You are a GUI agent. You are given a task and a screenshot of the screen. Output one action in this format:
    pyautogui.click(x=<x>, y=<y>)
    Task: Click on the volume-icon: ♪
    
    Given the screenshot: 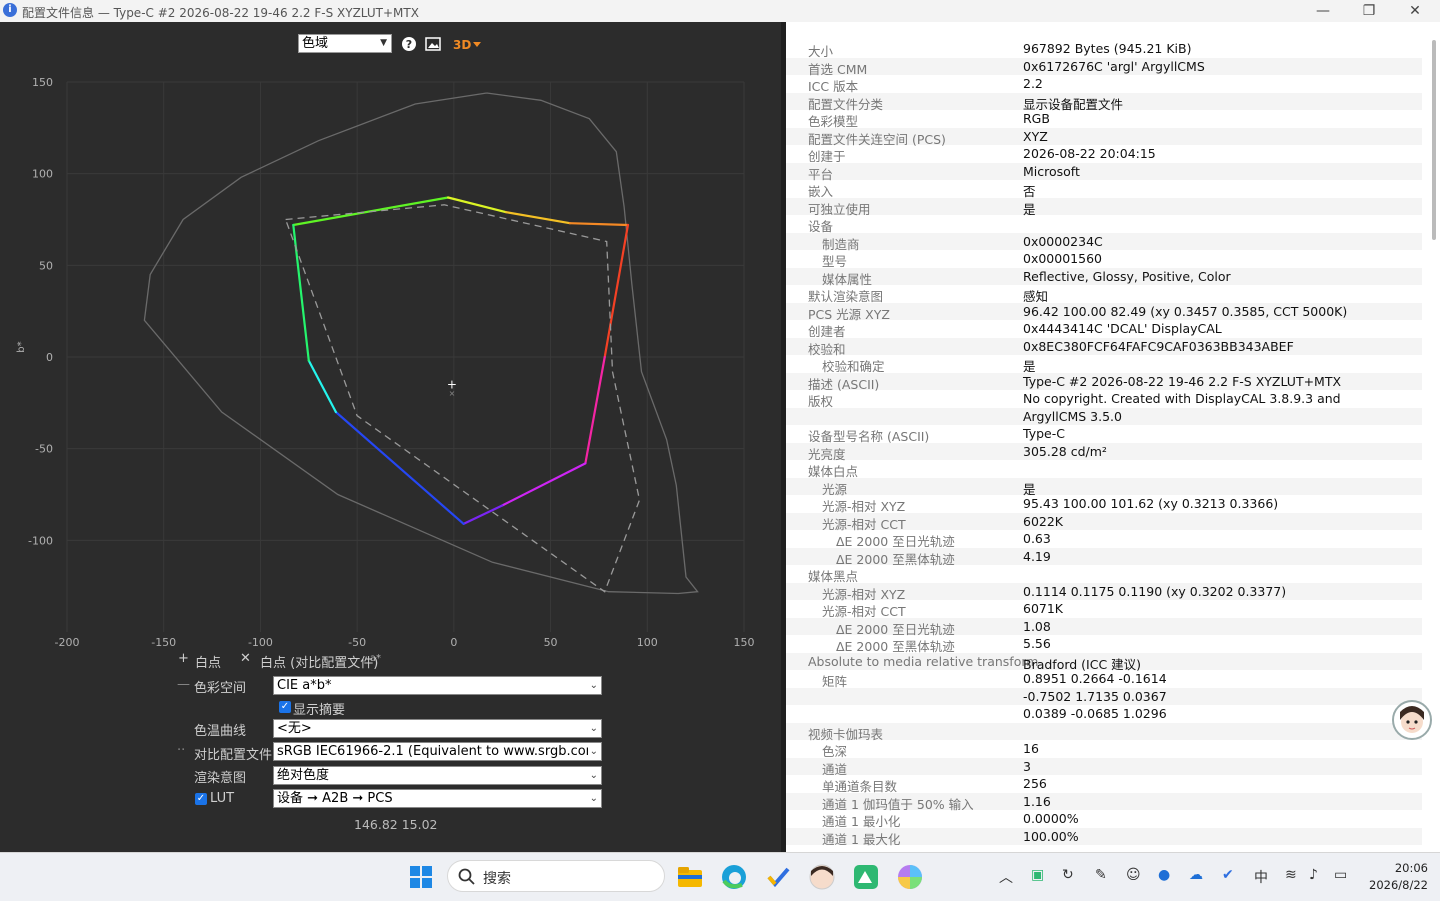 What is the action you would take?
    pyautogui.click(x=1313, y=875)
    